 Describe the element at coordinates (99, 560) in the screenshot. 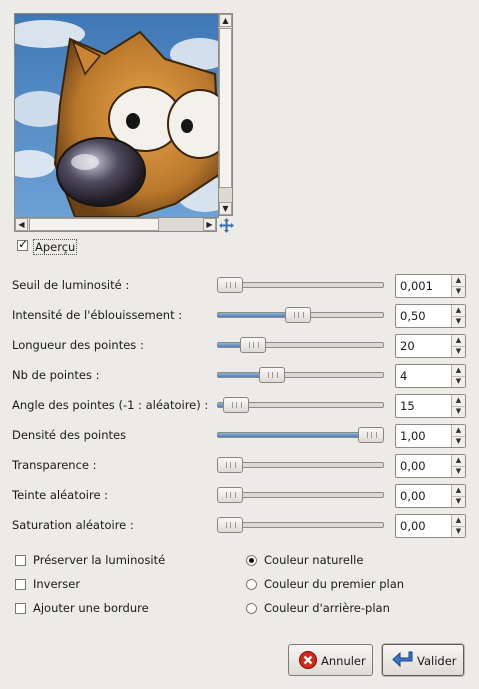

I see `preserve-luminosity-label: Préserver la luminosité` at that location.